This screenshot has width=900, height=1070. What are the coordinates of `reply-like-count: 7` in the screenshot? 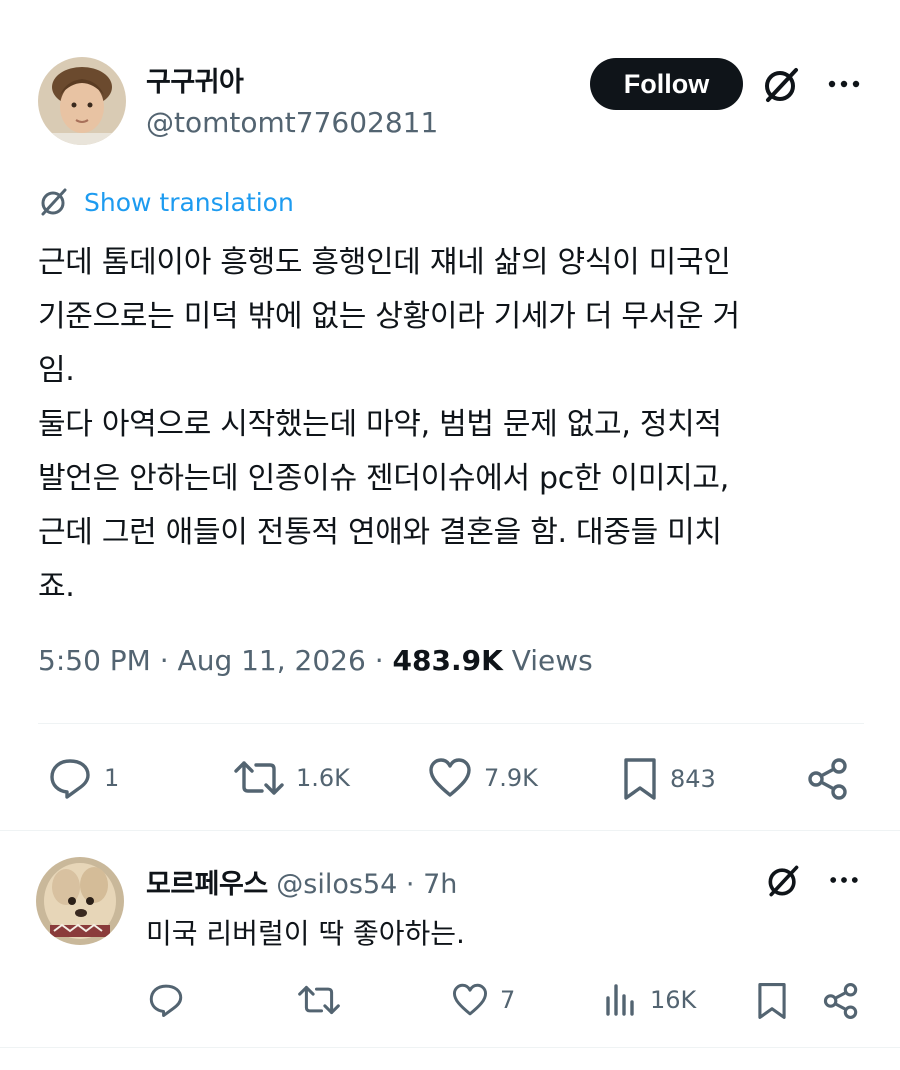 It's located at (508, 1000).